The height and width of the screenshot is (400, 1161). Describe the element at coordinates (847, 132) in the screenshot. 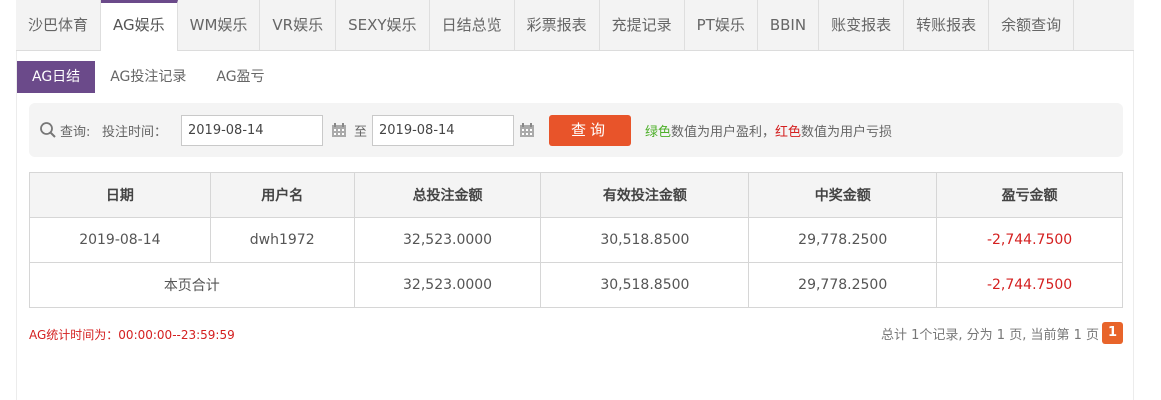

I see `legend-red-text: 数值为用户亏损` at that location.